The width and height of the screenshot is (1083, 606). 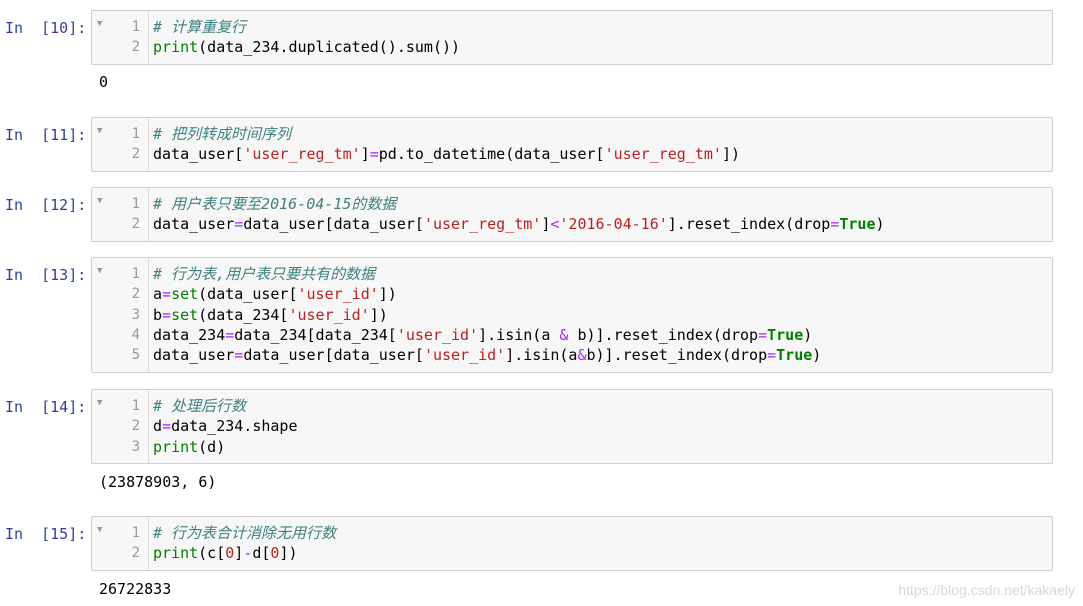 What do you see at coordinates (329, 47) in the screenshot?
I see `code-token: (data_234.duplicated().sum())` at bounding box center [329, 47].